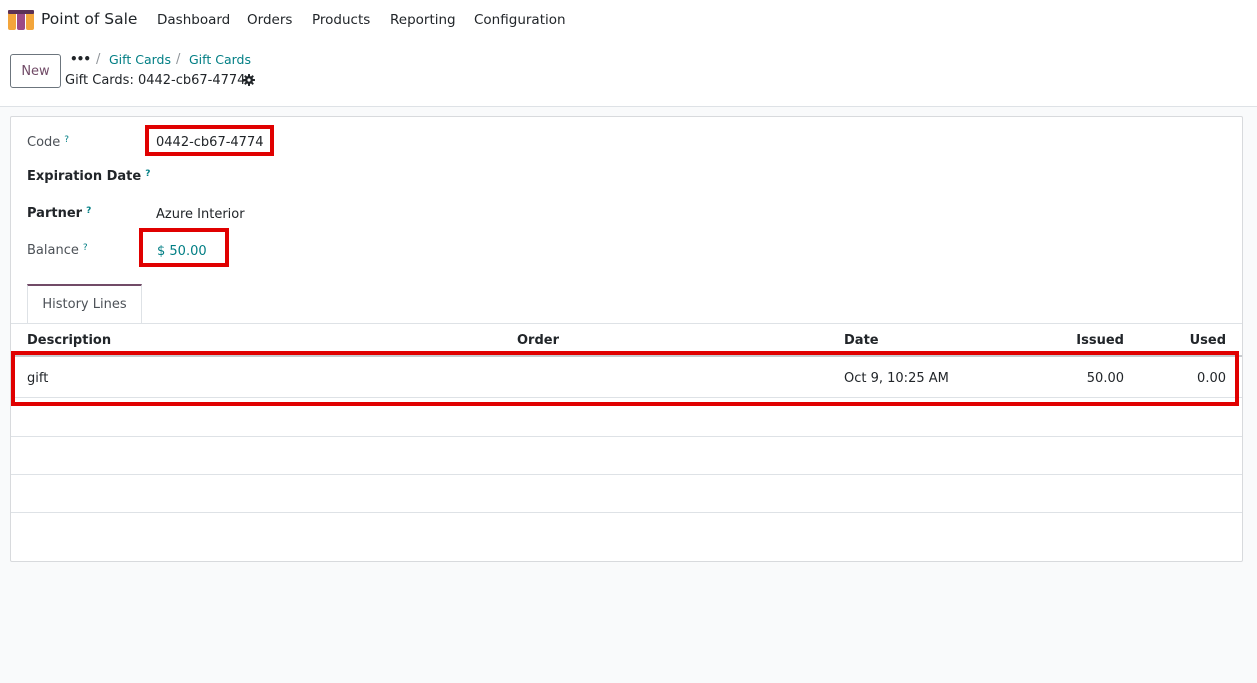  I want to click on menu-reporting: Reporting, so click(423, 20).